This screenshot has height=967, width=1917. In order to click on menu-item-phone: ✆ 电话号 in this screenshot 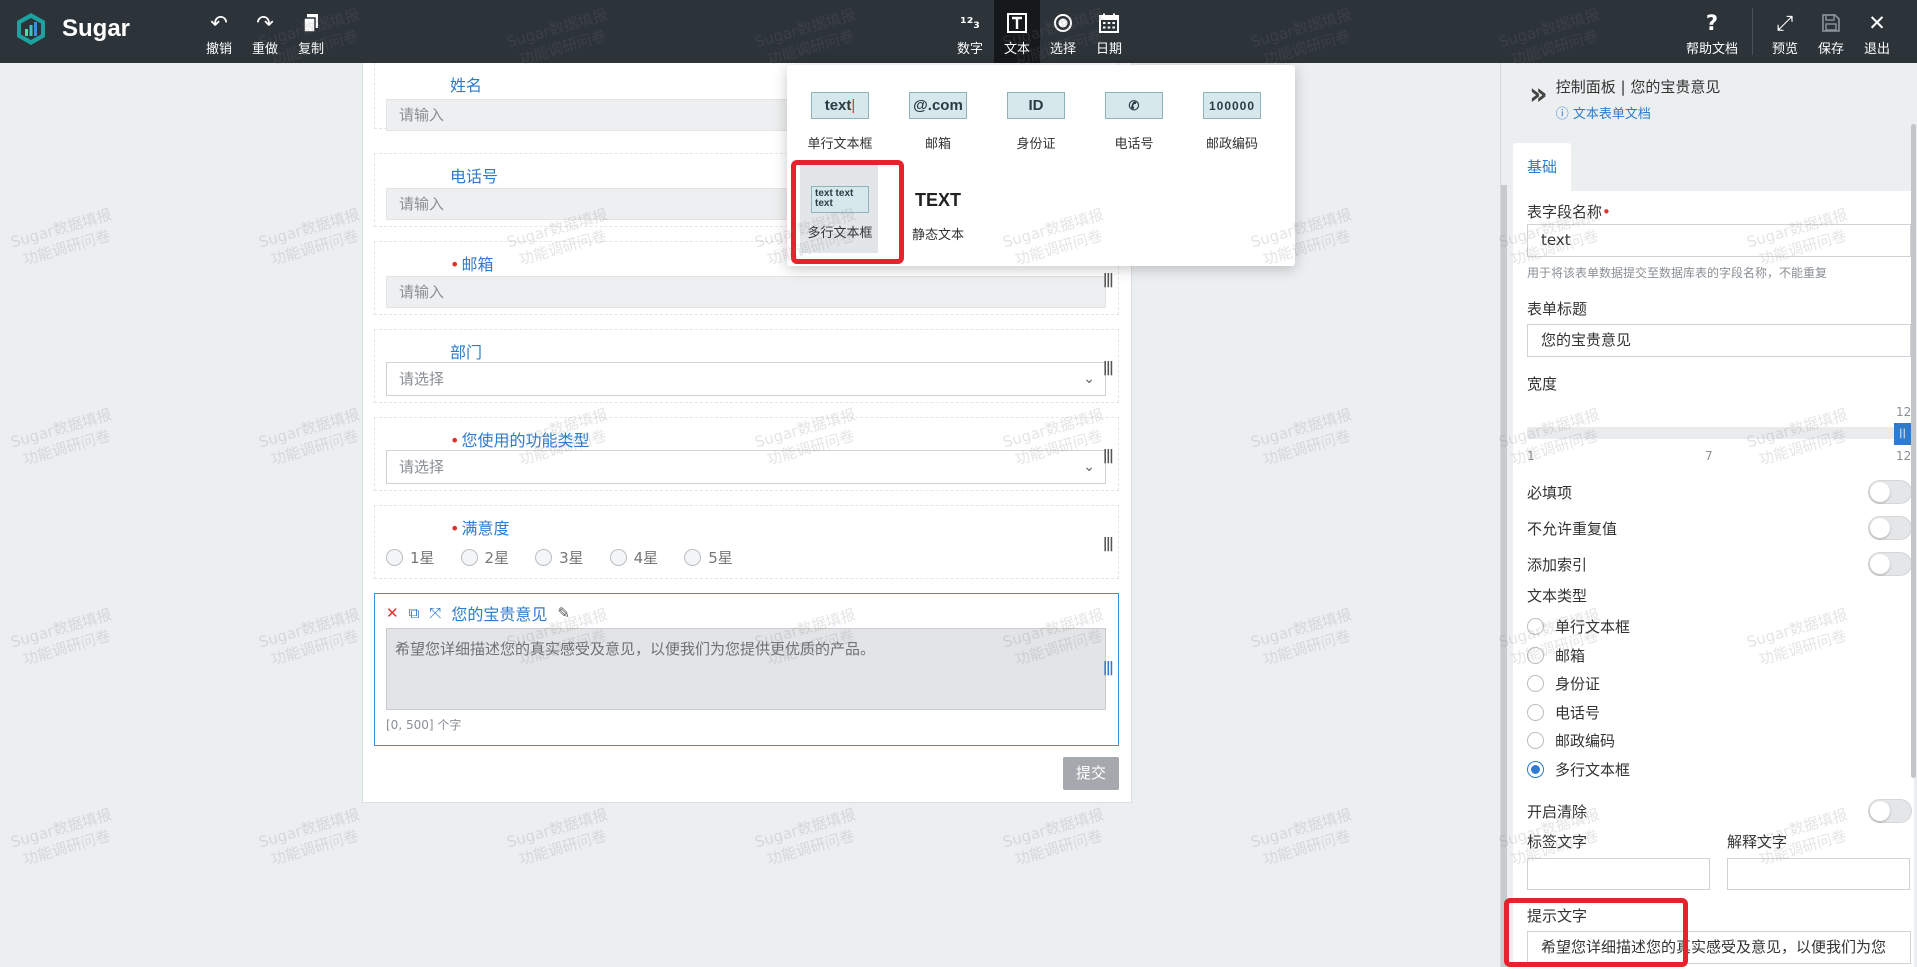, I will do `click(1134, 122)`.